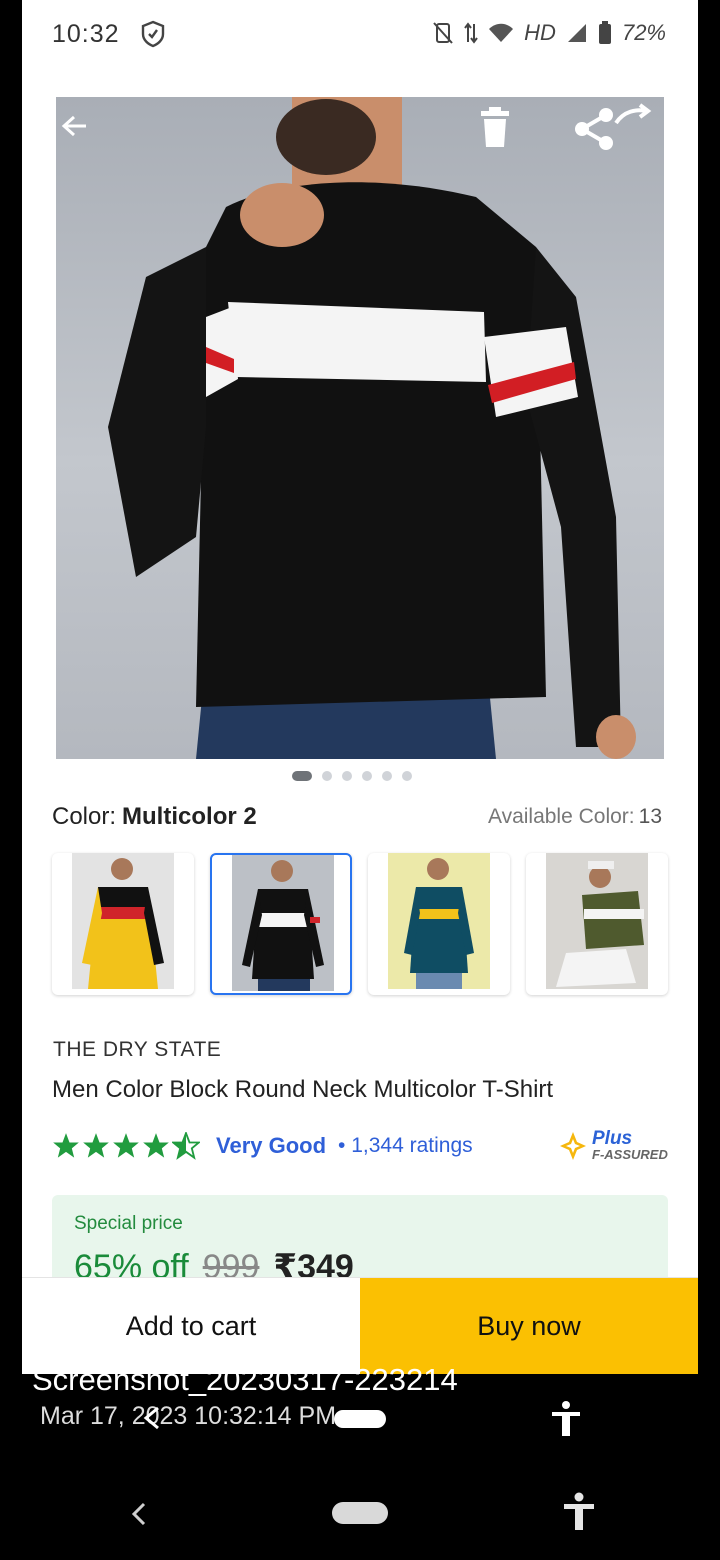 Image resolution: width=720 pixels, height=1560 pixels. Describe the element at coordinates (495, 127) in the screenshot. I see `trash-icon` at that location.